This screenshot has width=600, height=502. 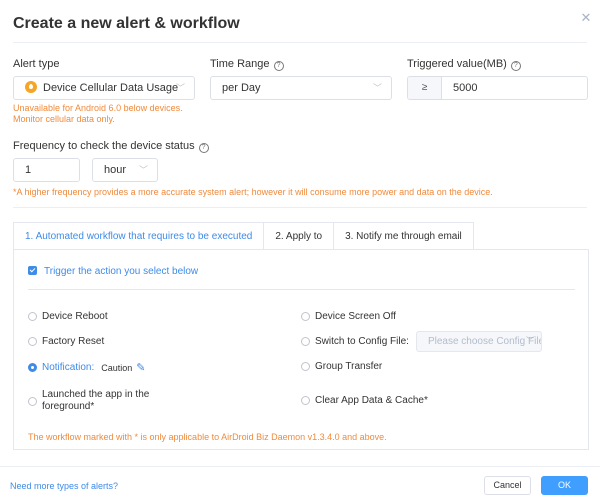 What do you see at coordinates (404, 236) in the screenshot?
I see `tab-notify-email: 3. Notify me through email` at bounding box center [404, 236].